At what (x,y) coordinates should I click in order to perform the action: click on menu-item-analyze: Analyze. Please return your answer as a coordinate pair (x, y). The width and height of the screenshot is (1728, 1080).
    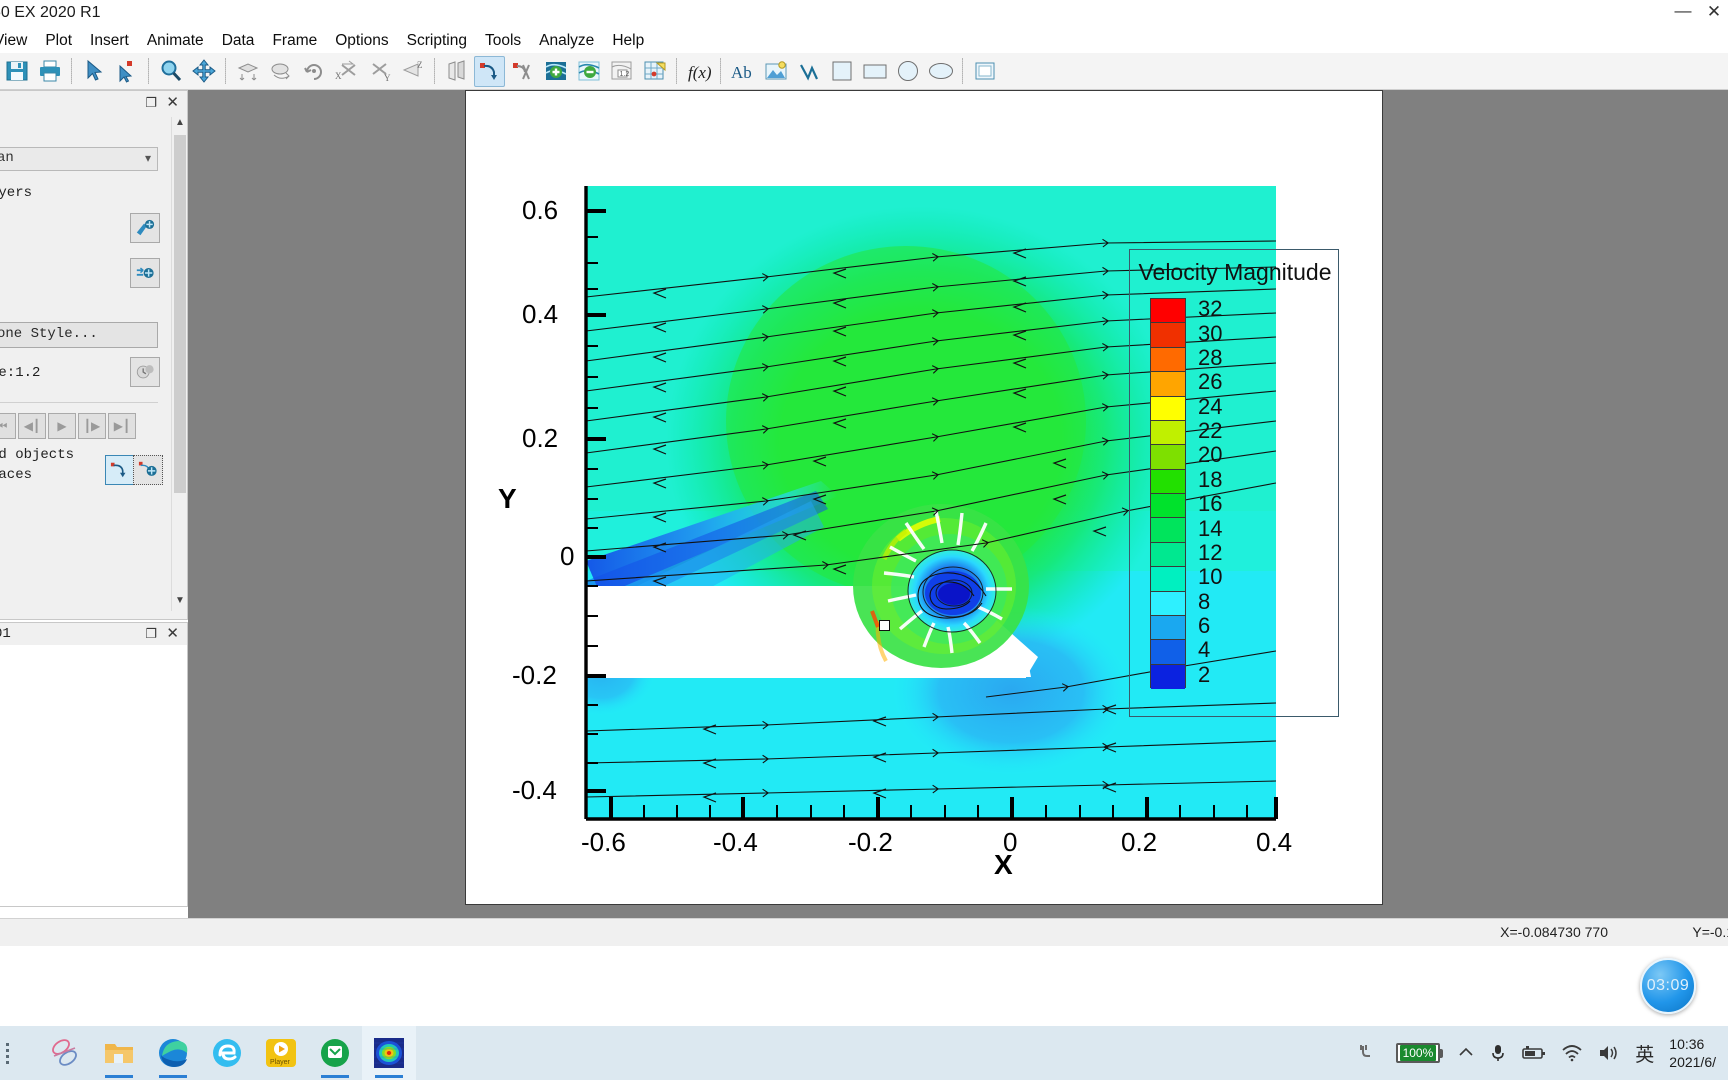
    Looking at the image, I should click on (566, 41).